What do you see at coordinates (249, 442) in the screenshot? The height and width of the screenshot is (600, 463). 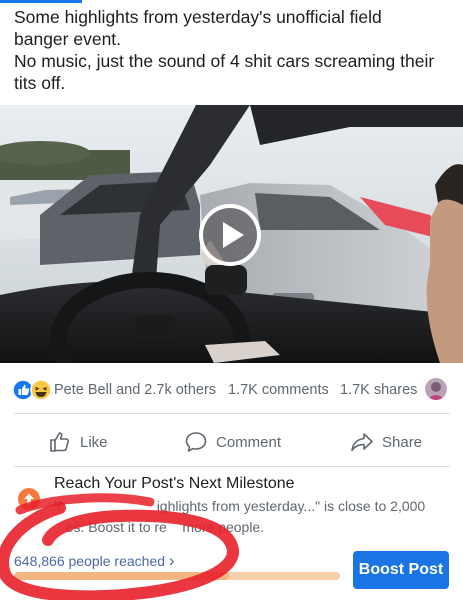 I see `comment-label: Comment` at bounding box center [249, 442].